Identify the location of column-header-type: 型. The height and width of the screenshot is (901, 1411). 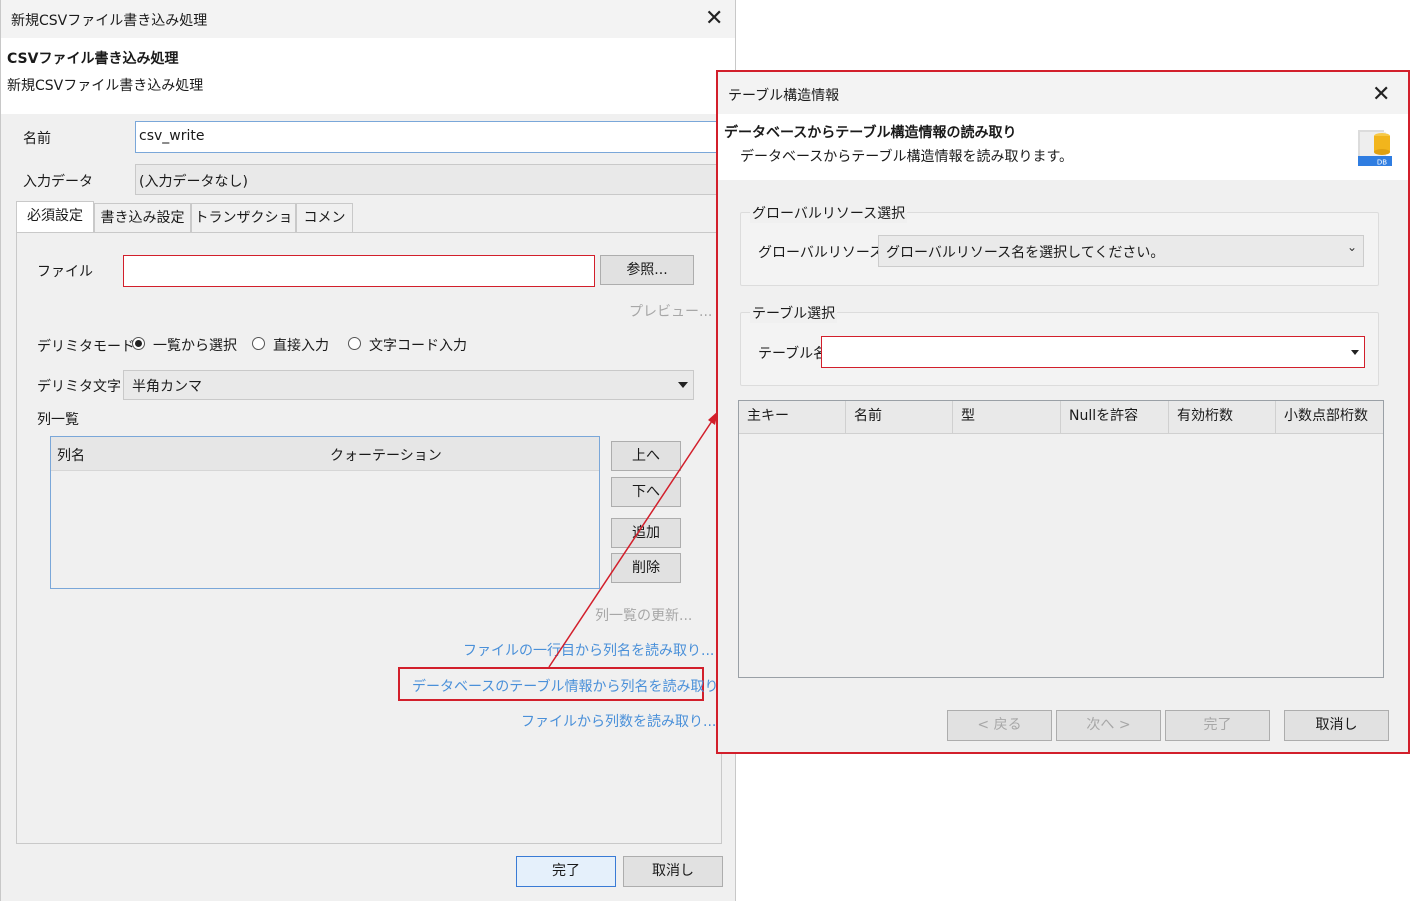
(1007, 417).